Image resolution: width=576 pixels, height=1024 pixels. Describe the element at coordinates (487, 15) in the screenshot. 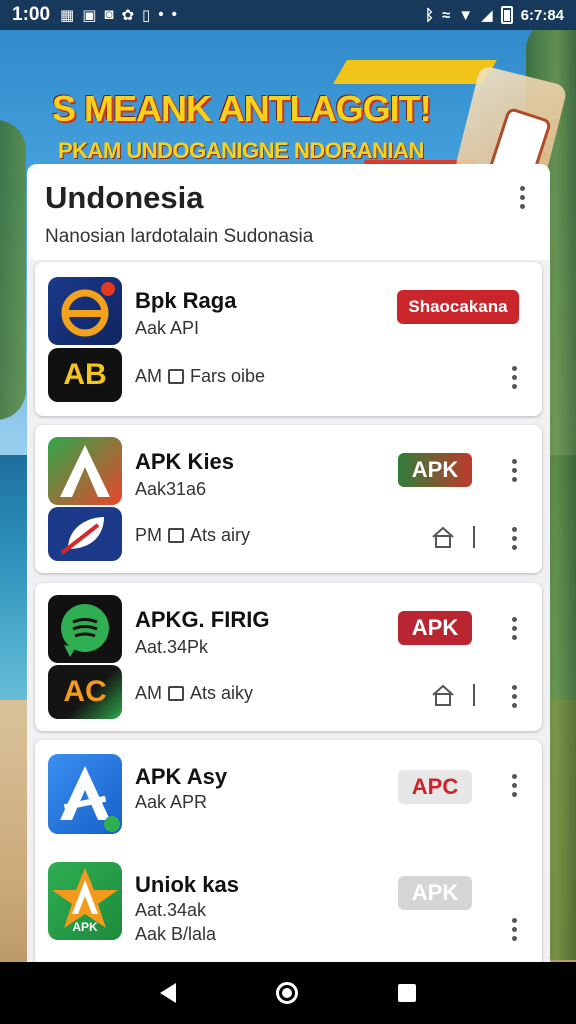

I see `signal-icon: ◢` at that location.